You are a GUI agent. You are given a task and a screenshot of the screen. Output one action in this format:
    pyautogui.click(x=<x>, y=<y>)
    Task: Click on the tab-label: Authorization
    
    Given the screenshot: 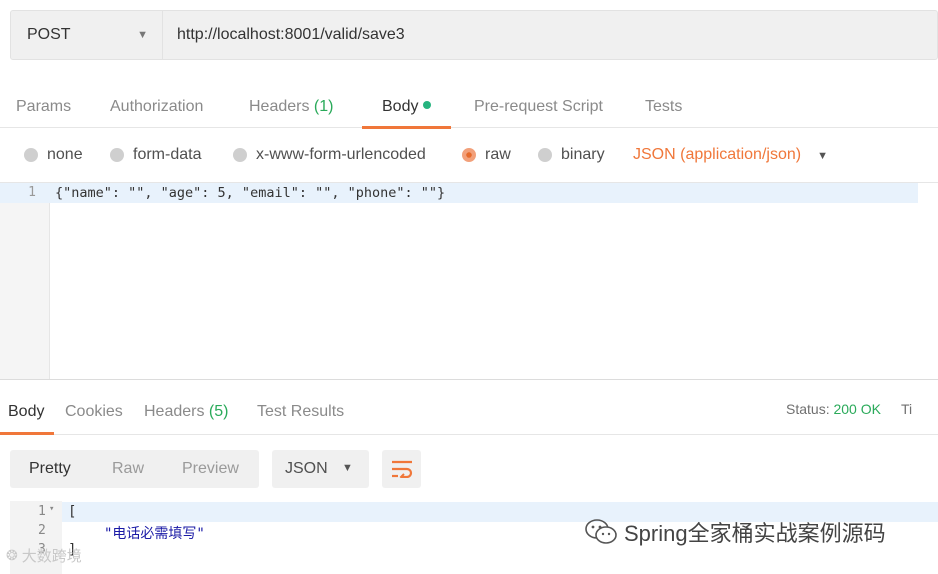 What is the action you would take?
    pyautogui.click(x=157, y=106)
    